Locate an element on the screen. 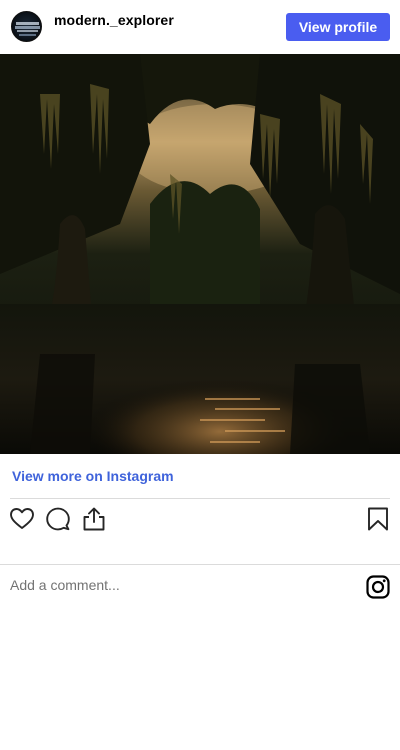 Image resolution: width=400 pixels, height=750 pixels. divider is located at coordinates (200, 498).